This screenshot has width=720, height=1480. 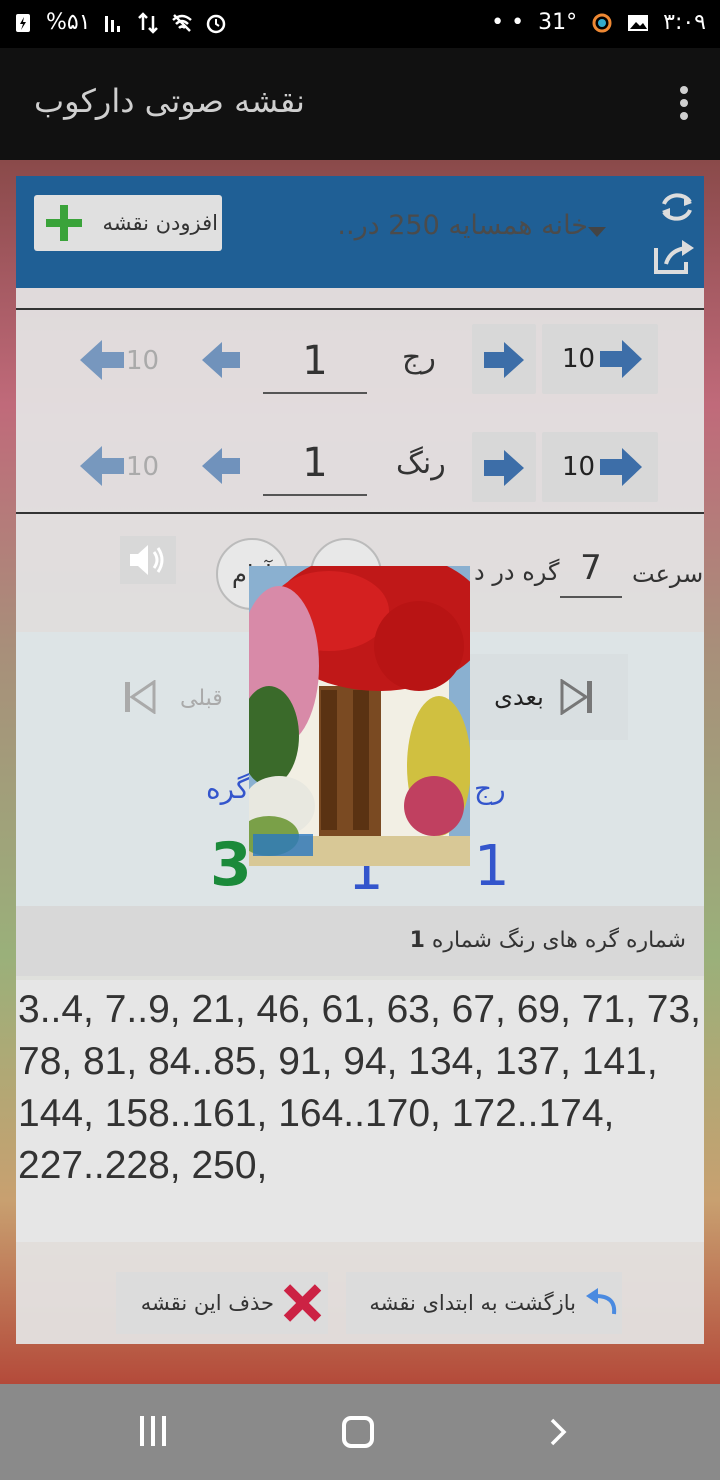 I want to click on signal-icon, so click(x=112, y=23).